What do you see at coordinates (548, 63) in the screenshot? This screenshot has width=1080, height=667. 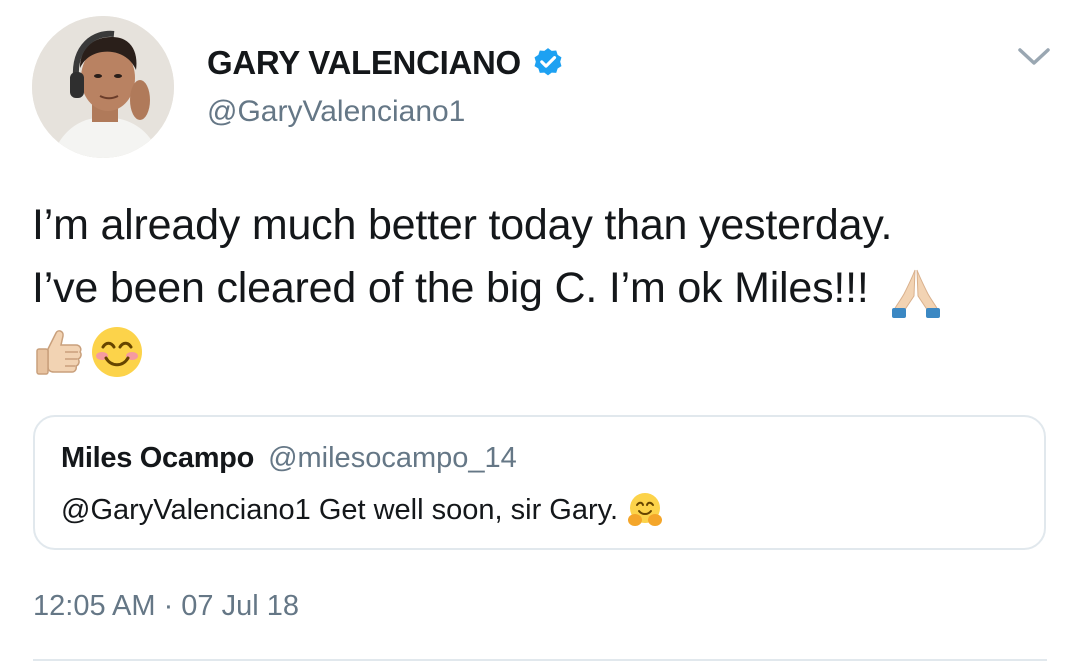 I see `verified-badge-icon` at bounding box center [548, 63].